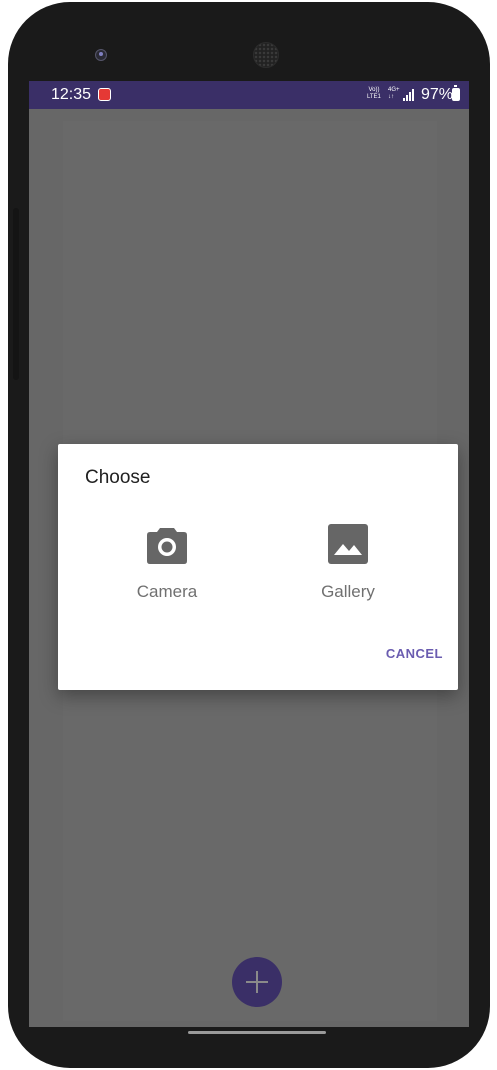 The width and height of the screenshot is (497, 1070). Describe the element at coordinates (266, 55) in the screenshot. I see `earpiece-speaker` at that location.